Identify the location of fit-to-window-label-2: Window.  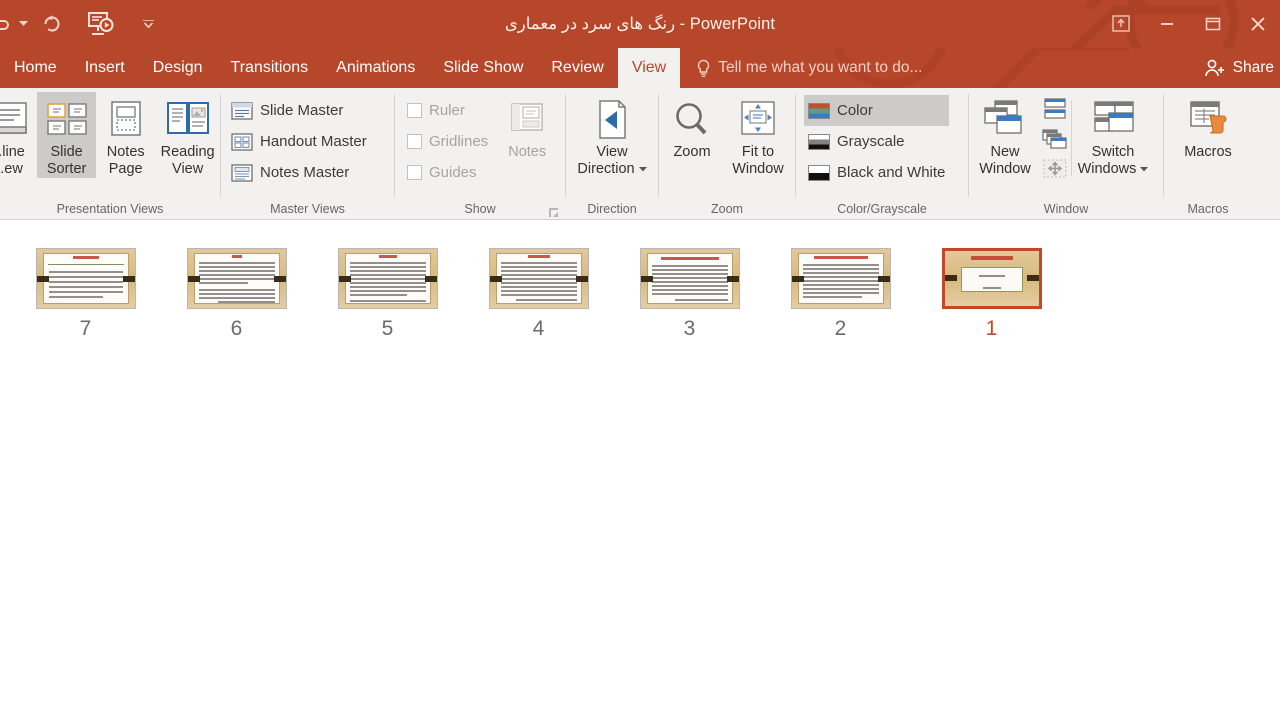
(758, 169).